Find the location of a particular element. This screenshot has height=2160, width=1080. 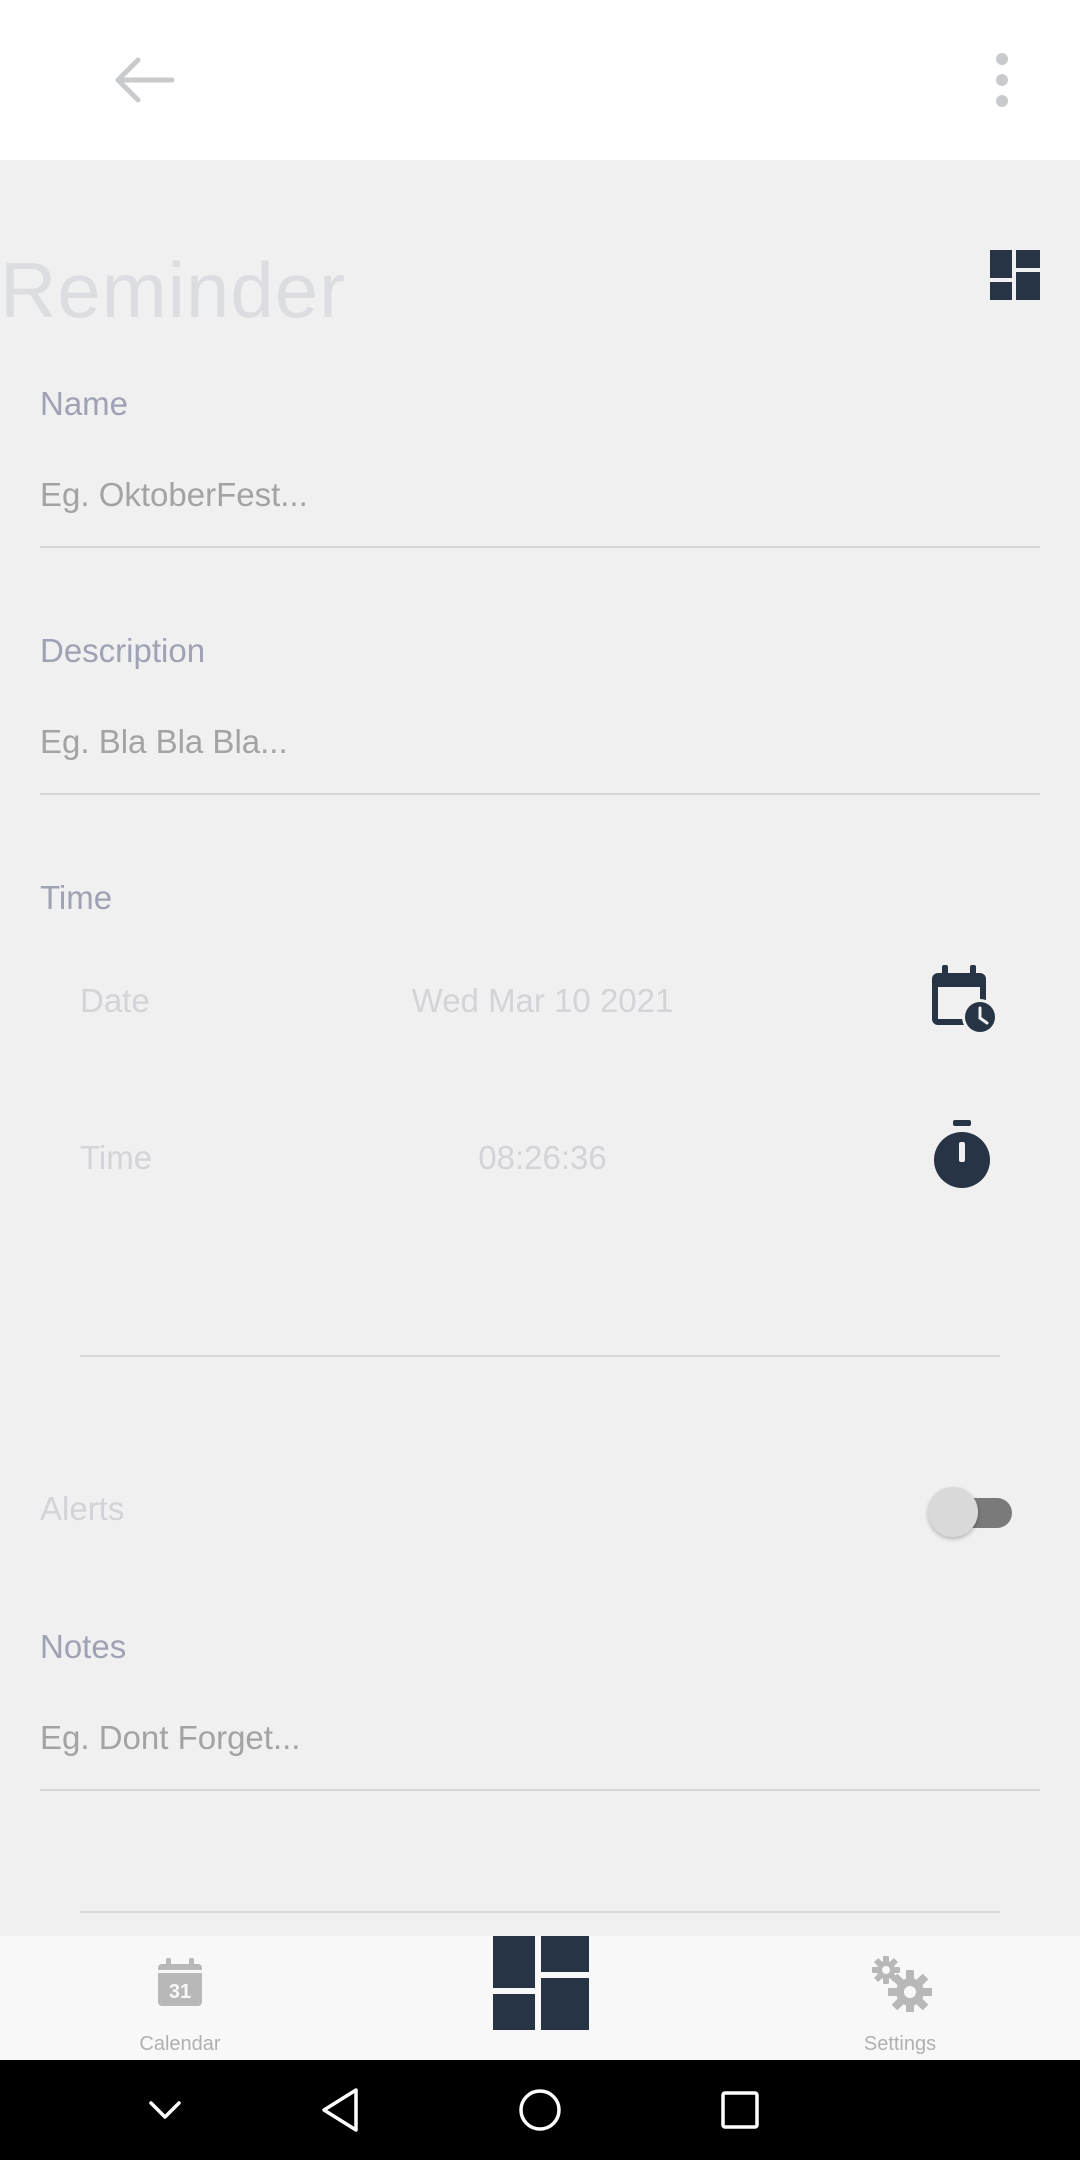

name-input is located at coordinates (540, 508).